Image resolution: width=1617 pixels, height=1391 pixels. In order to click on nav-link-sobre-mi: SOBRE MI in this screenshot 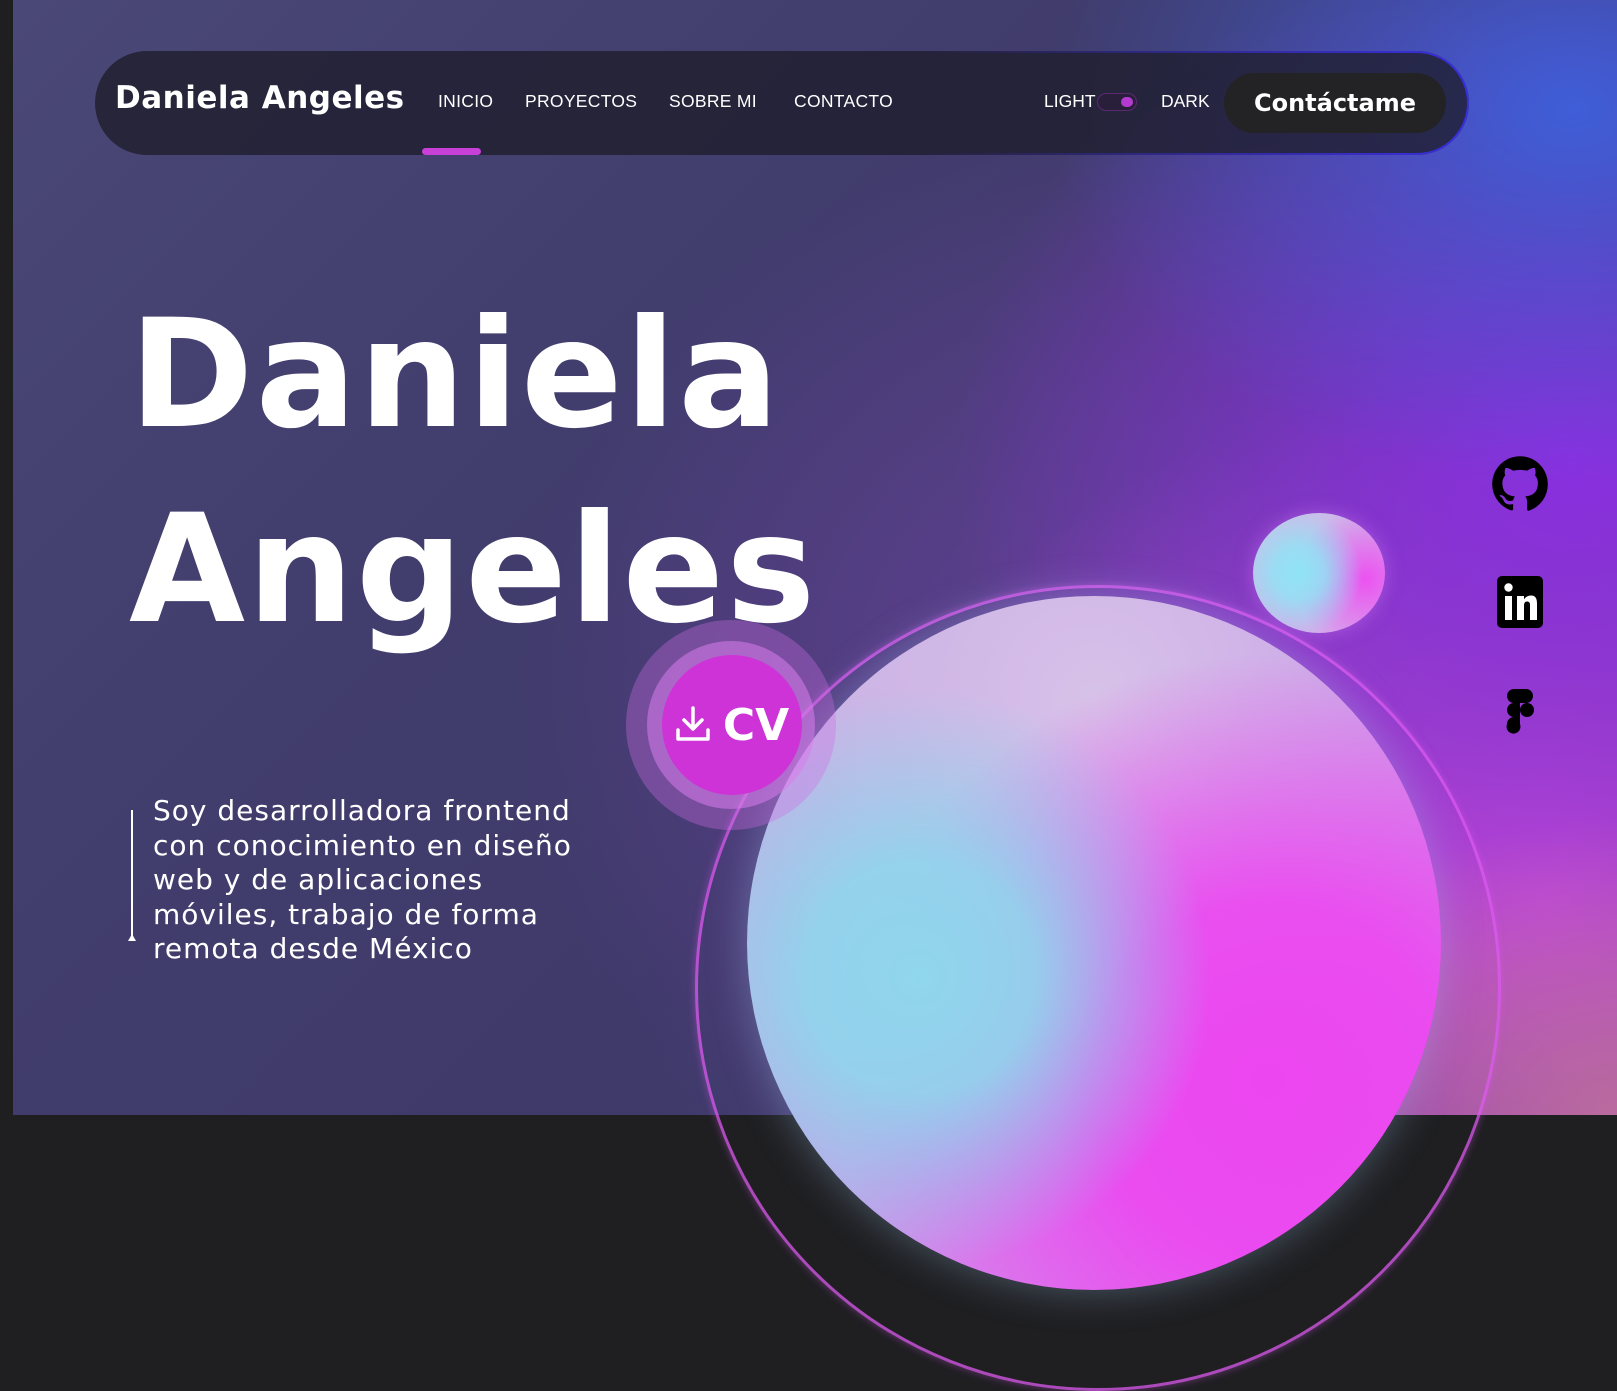, I will do `click(713, 101)`.